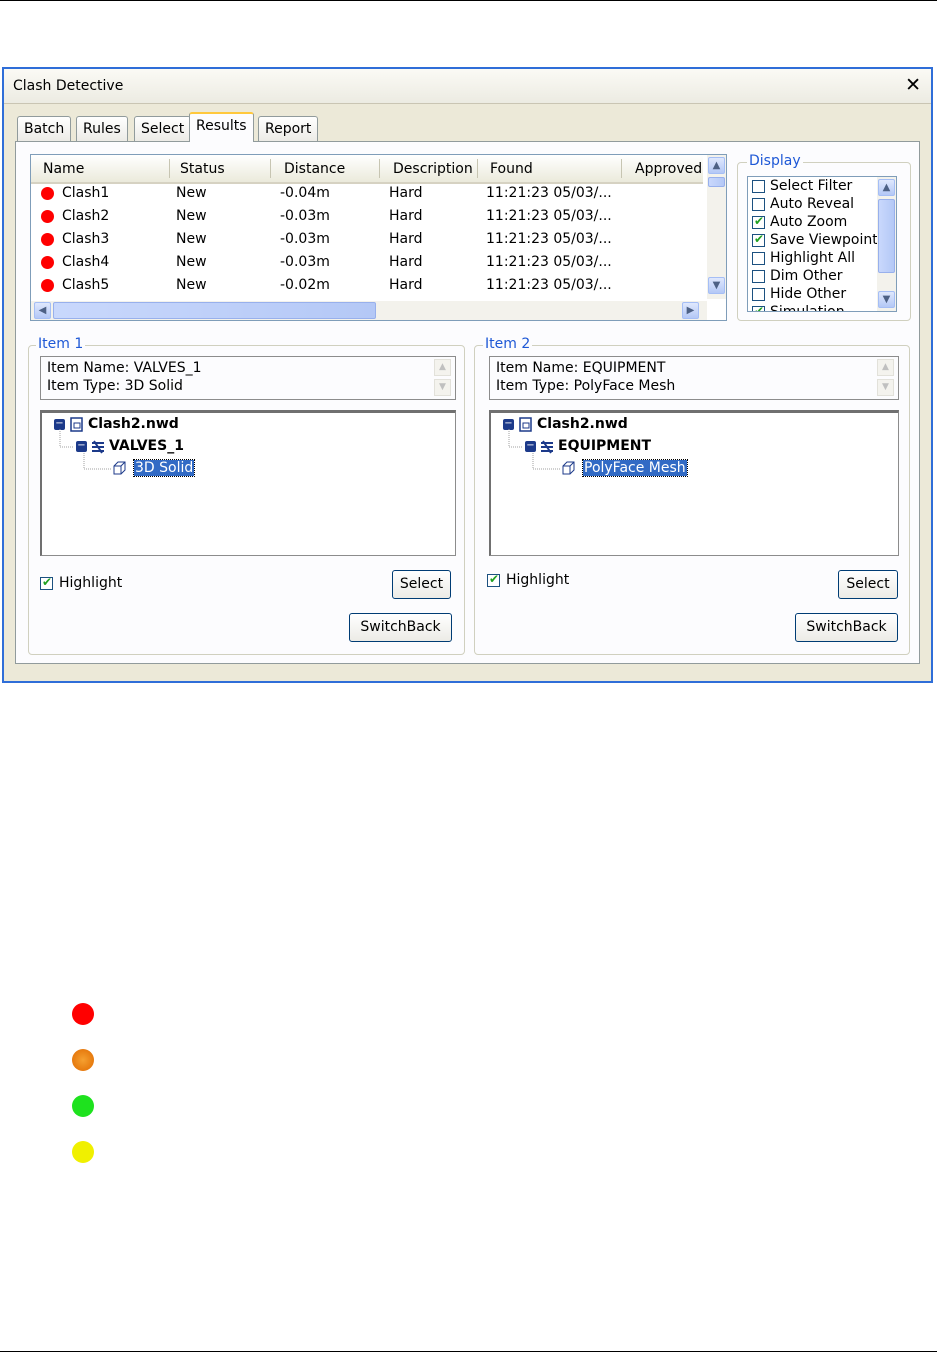  Describe the element at coordinates (314, 169) in the screenshot. I see `column-header-distance: Distance` at that location.